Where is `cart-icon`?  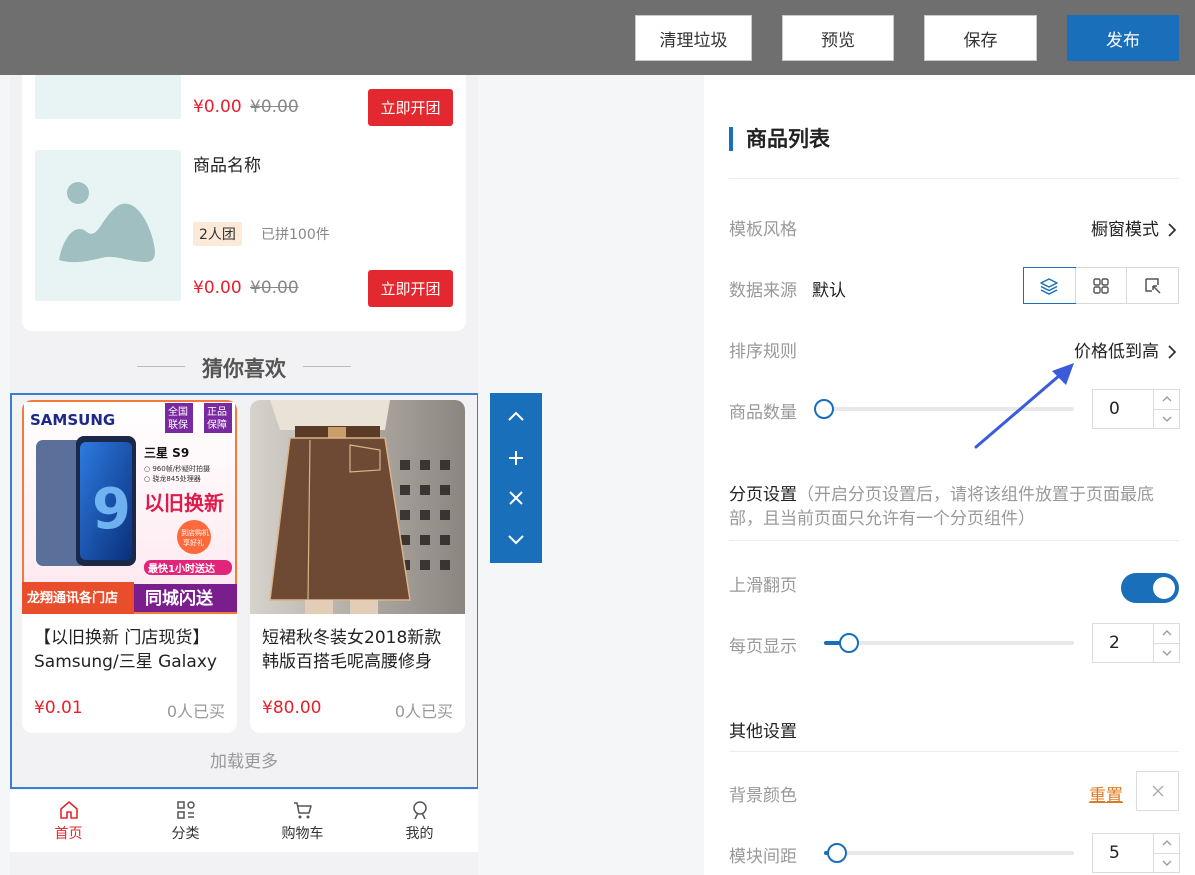 cart-icon is located at coordinates (302, 810).